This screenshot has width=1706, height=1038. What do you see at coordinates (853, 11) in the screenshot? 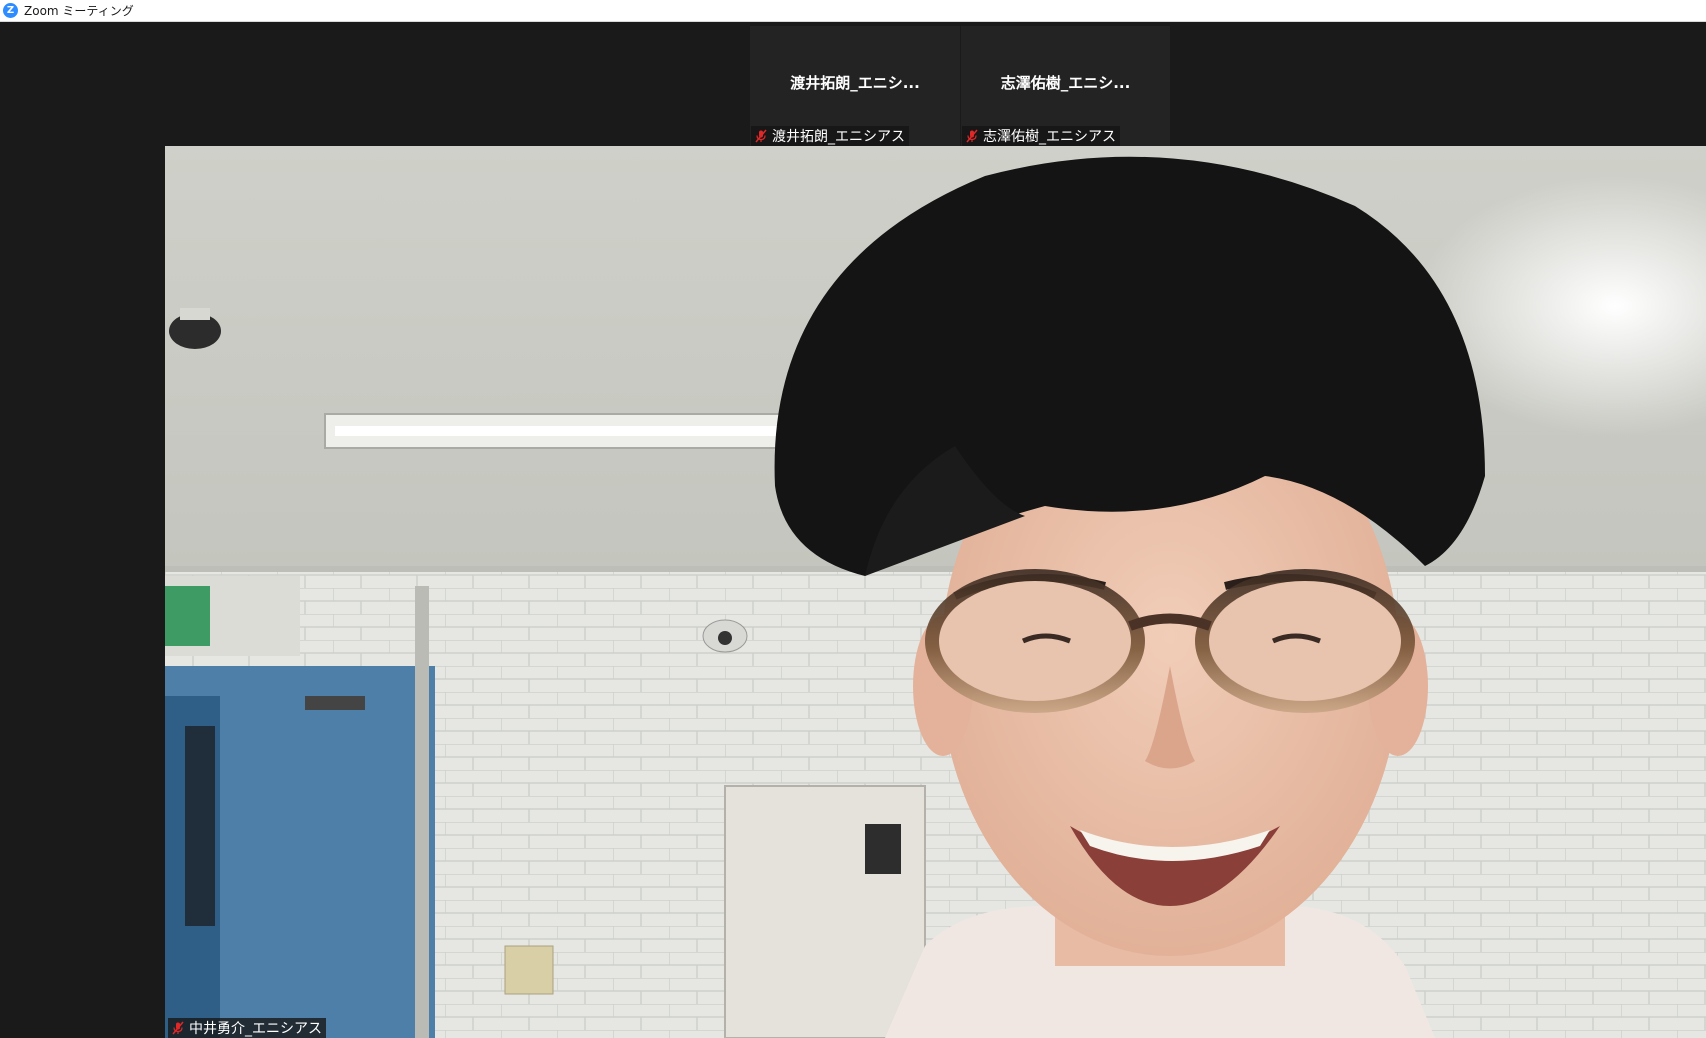
I see `window-titlebar: Z Zoom ミーティング` at bounding box center [853, 11].